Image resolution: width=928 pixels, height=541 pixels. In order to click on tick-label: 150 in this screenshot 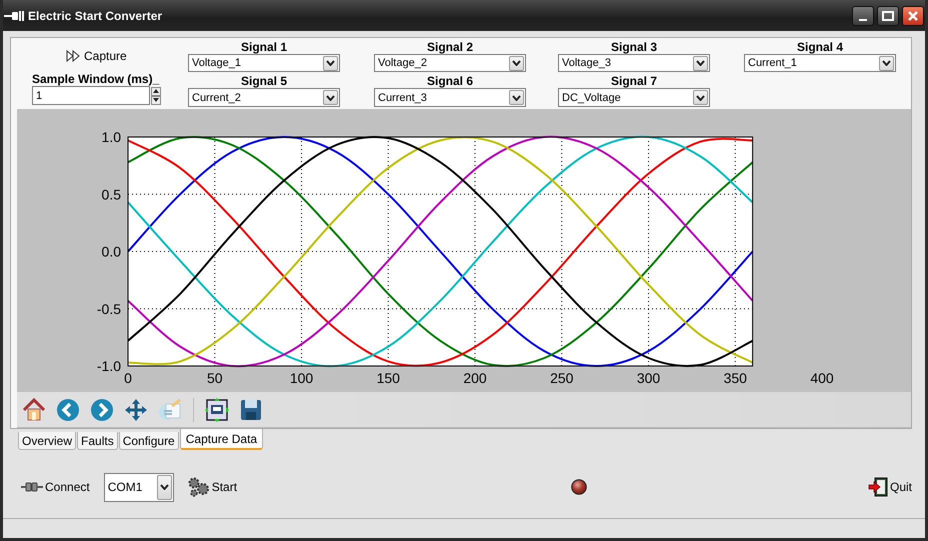, I will do `click(388, 378)`.